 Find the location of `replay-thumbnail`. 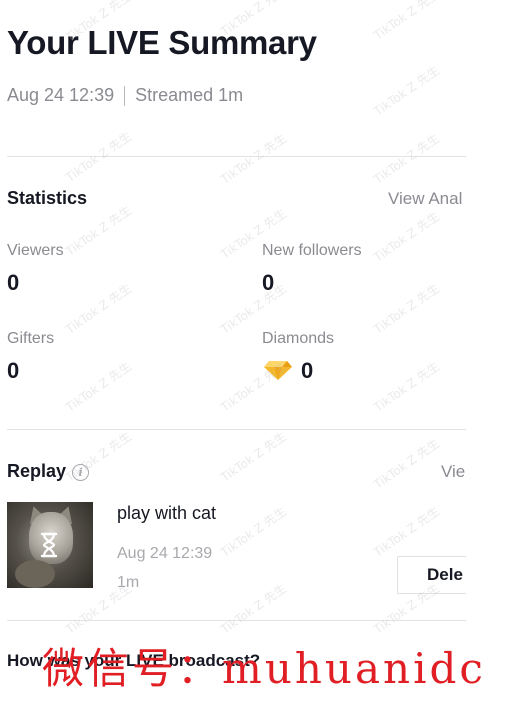

replay-thumbnail is located at coordinates (50, 545).